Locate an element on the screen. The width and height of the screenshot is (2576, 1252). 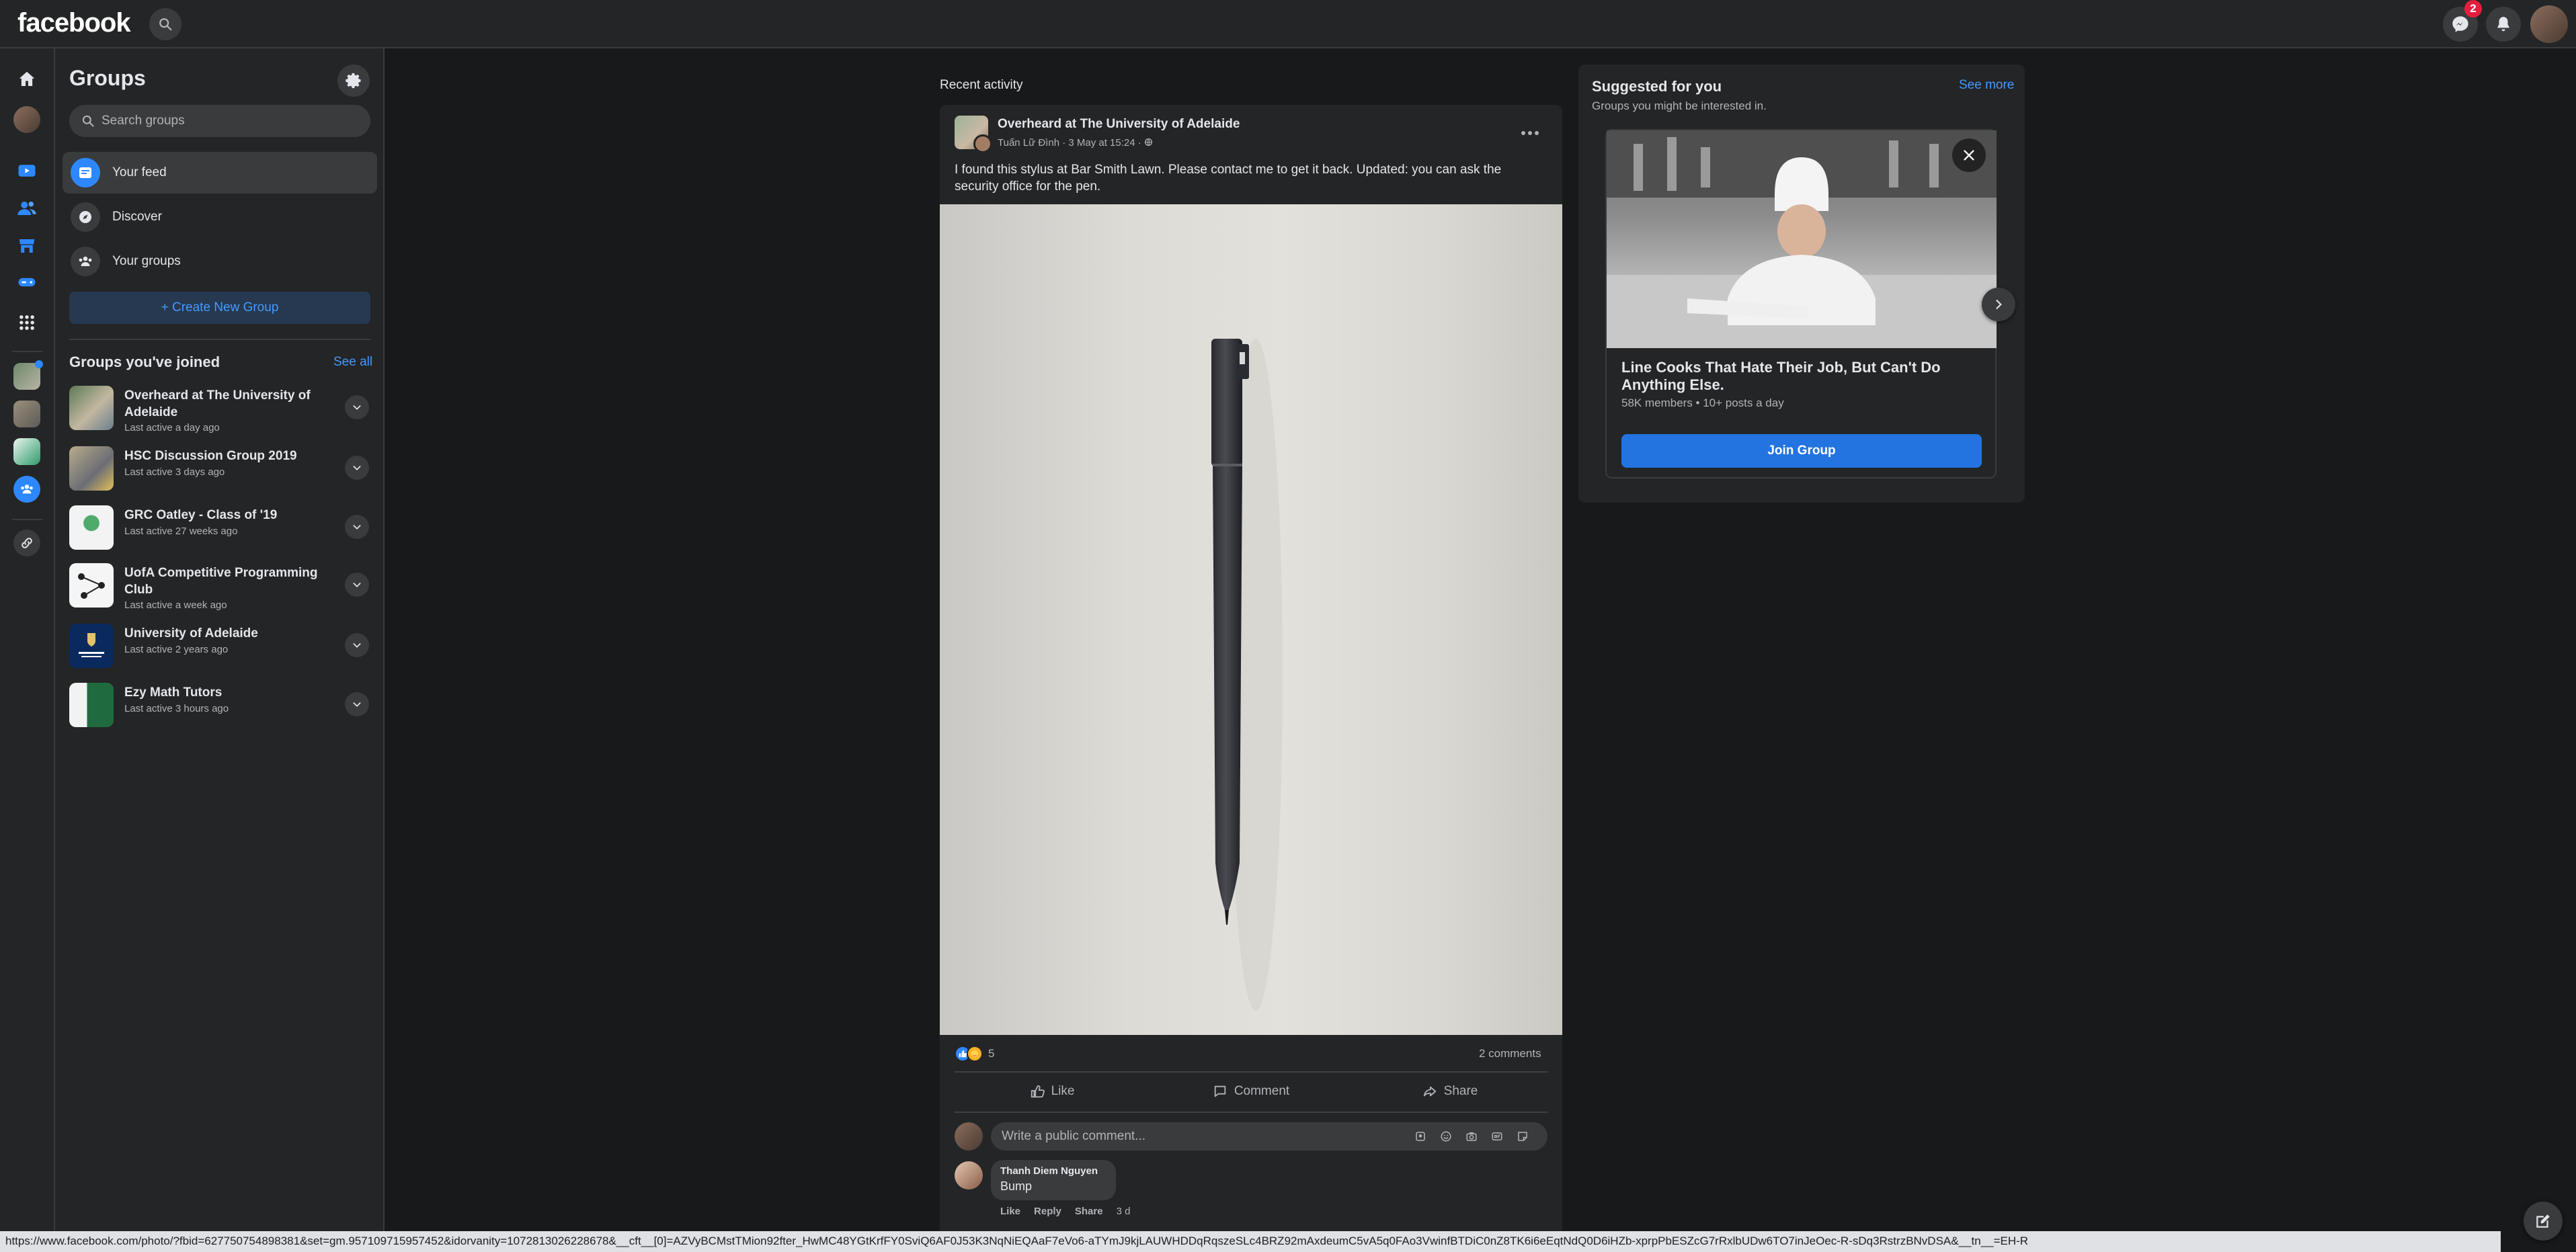
current-user-avatar is located at coordinates (969, 1136).